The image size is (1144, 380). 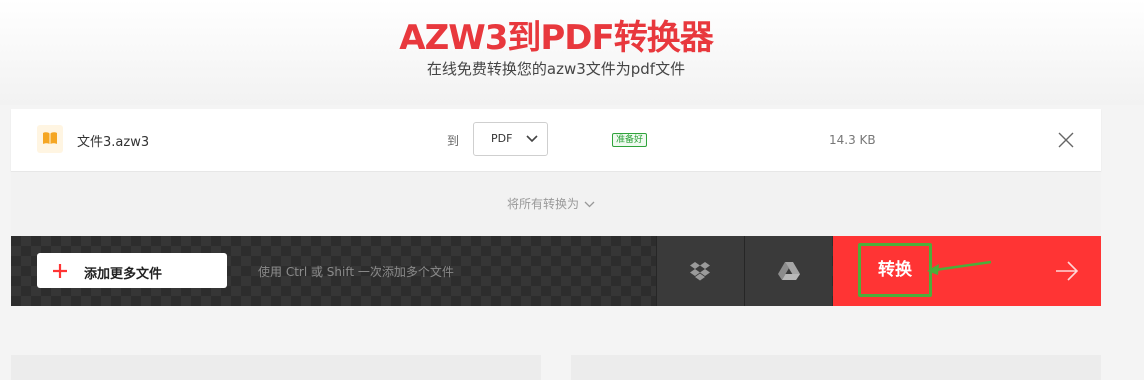 I want to click on dropbox-button, so click(x=700, y=271).